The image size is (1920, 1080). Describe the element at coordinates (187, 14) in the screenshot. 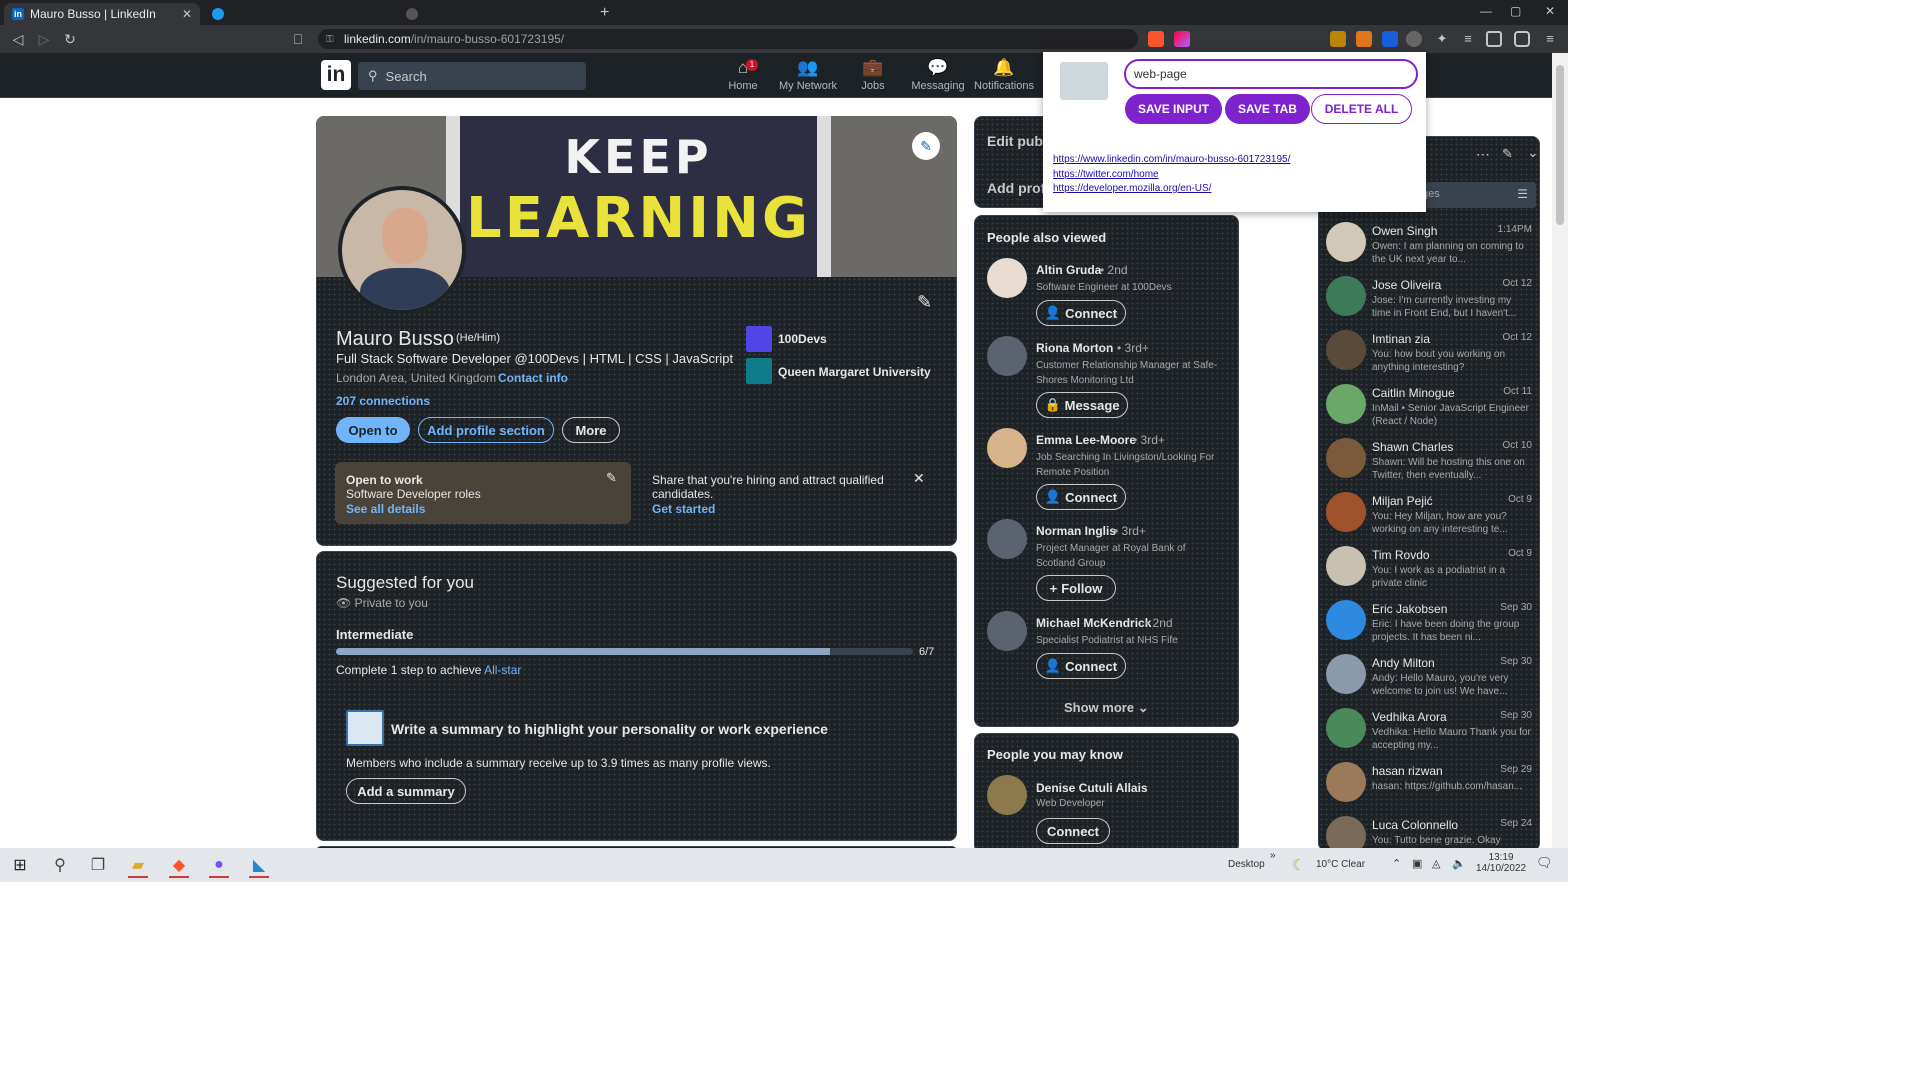

I see `close-tab-icon: ✕` at that location.